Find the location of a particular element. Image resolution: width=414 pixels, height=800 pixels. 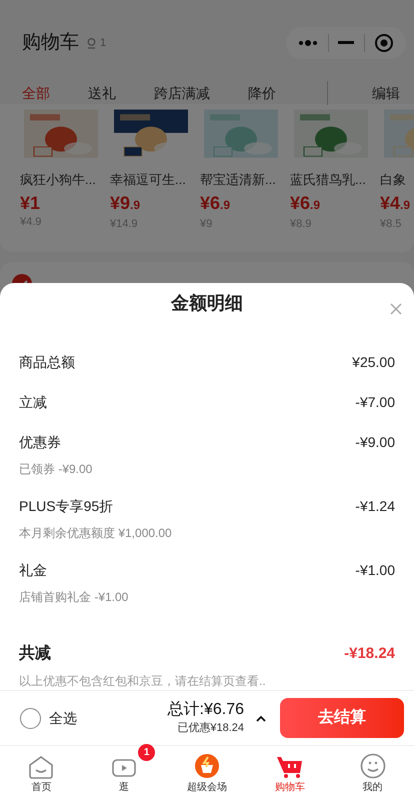

total-discount-amount: -¥18.24 is located at coordinates (369, 654).